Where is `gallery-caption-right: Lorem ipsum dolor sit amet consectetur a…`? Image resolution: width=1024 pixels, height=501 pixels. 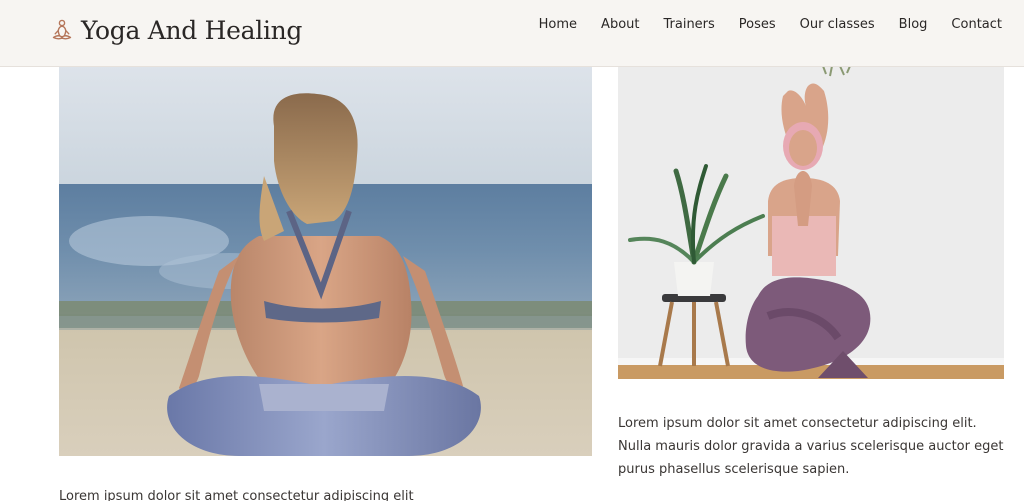
gallery-caption-right: Lorem ipsum dolor sit amet consectetur a… is located at coordinates (811, 446).